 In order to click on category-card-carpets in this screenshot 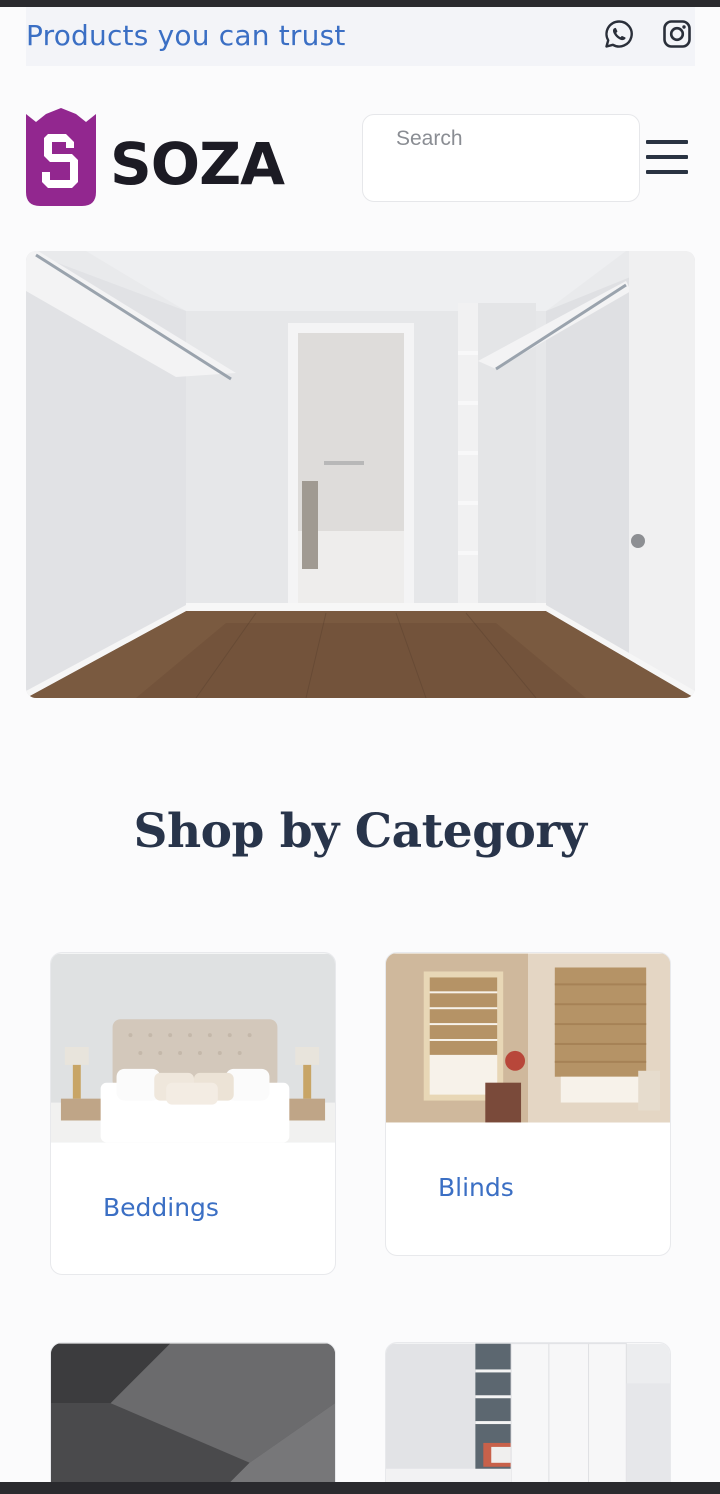, I will do `click(193, 1418)`.